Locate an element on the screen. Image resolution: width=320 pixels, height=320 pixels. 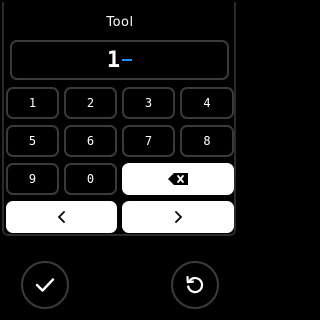
key-1: 1 is located at coordinates (32, 103).